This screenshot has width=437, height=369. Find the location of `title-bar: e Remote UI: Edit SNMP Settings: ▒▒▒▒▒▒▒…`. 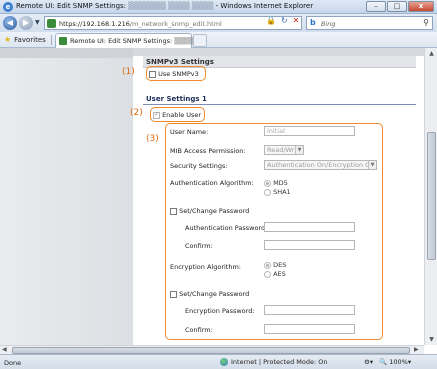

title-bar: e Remote UI: Edit SNMP Settings: ▒▒▒▒▒▒▒… is located at coordinates (218, 7).